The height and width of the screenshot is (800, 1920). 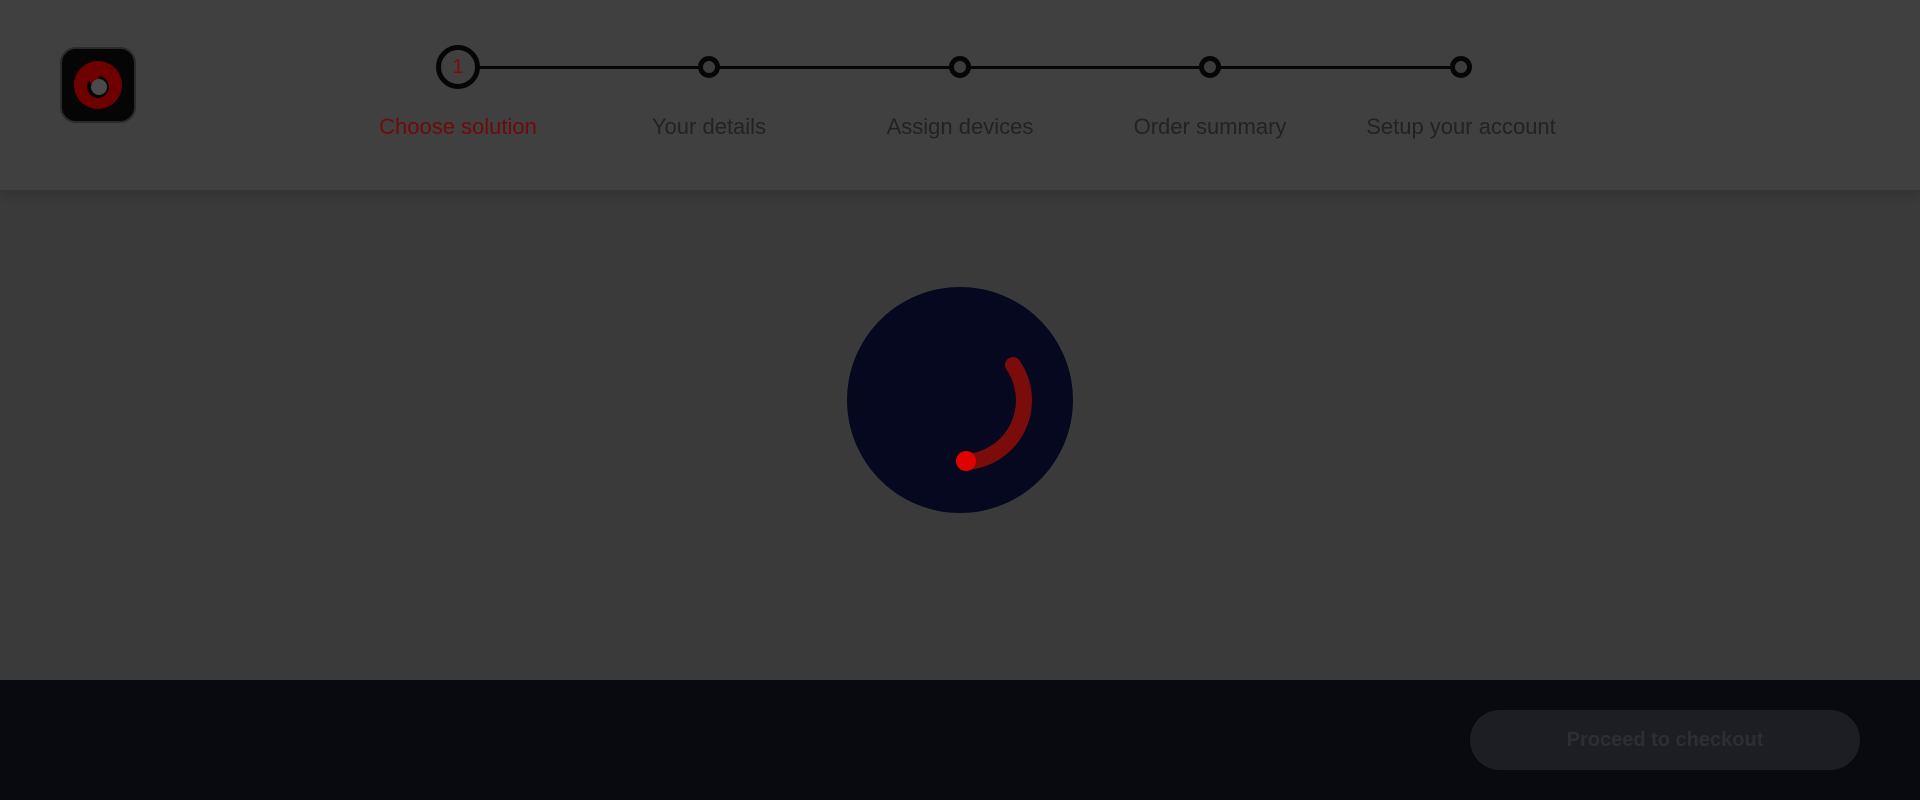 I want to click on step-5-label: Setup your account, so click(x=1461, y=127).